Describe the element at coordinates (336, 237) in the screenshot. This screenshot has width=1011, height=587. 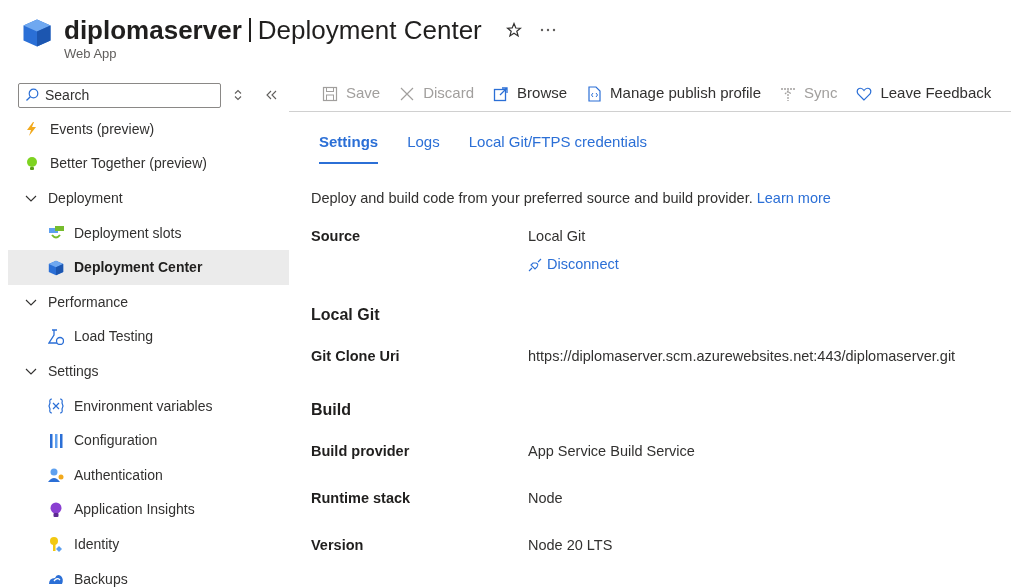
I see `field-label: Source` at that location.